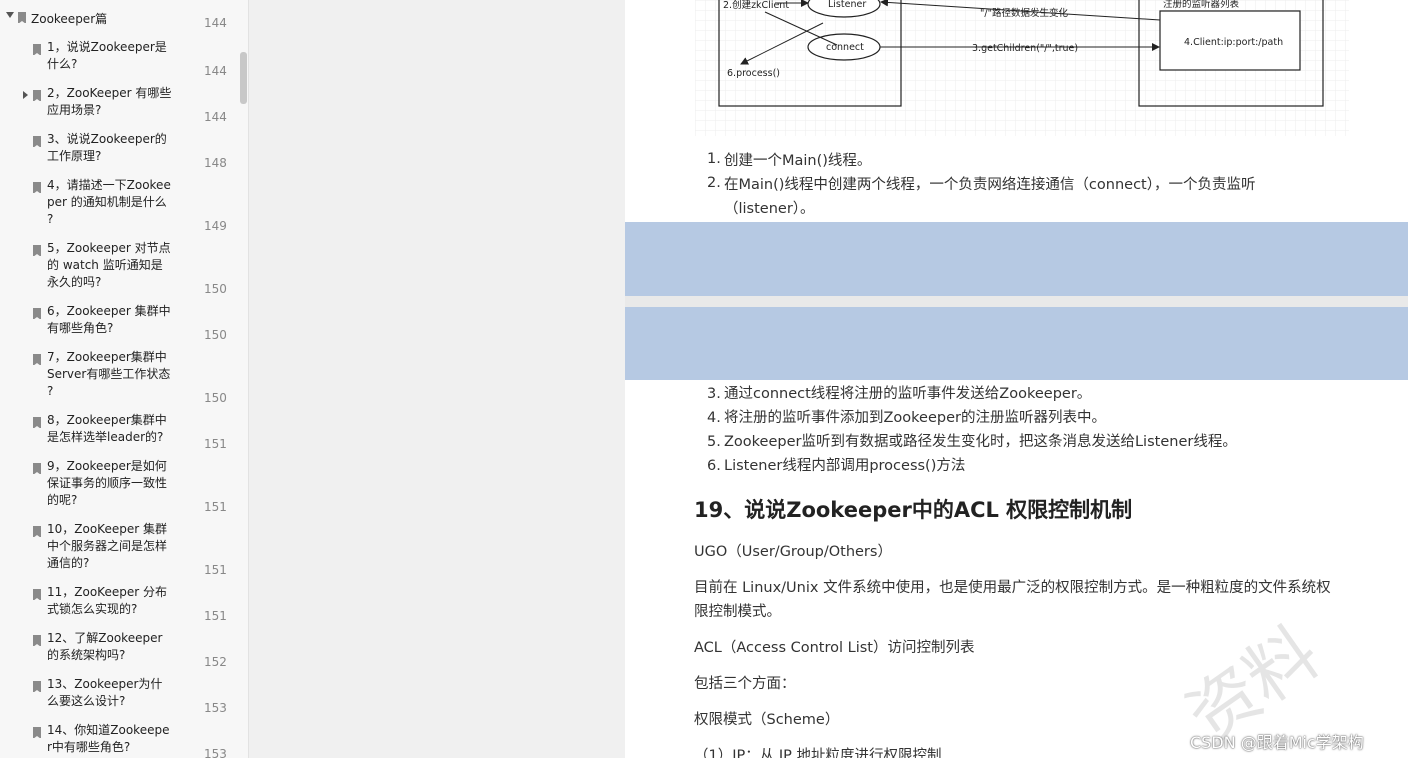  I want to click on bookmark-label: 5，Zookeeper 对节点 的 watch 监听通知是 永久的吗?, so click(109, 265).